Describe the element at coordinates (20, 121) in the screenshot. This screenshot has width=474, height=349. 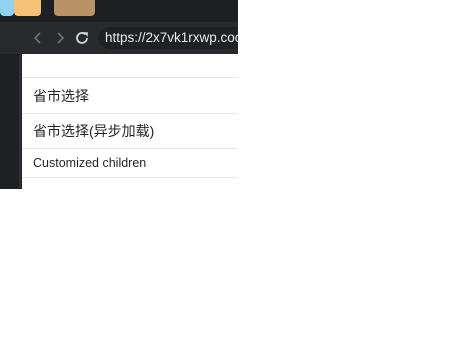
I see `sidebar-edge` at that location.